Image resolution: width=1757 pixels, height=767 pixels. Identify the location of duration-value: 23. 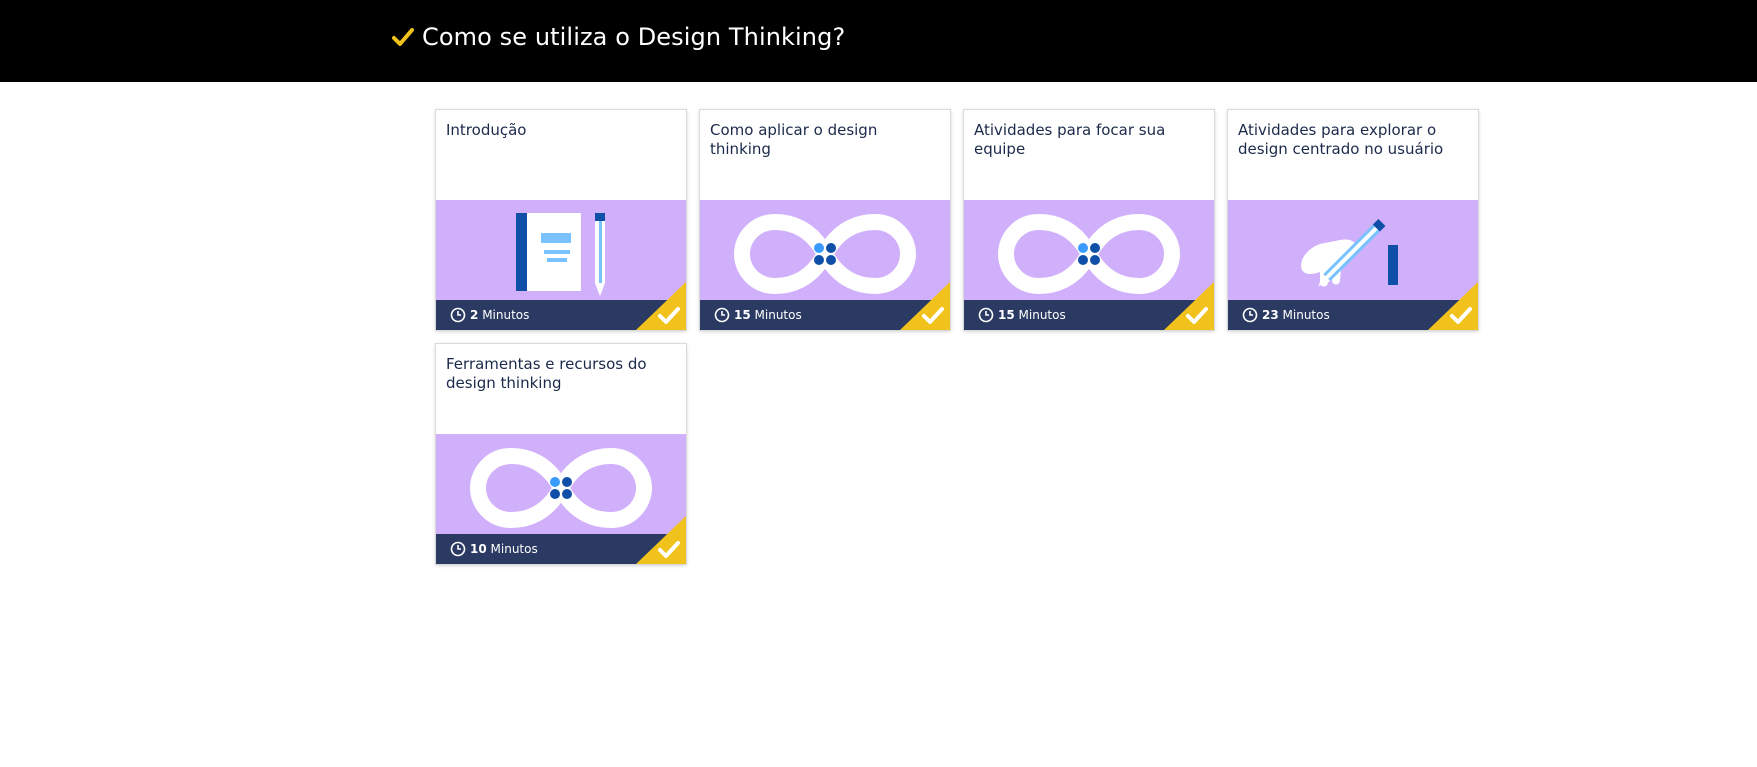
(1270, 315).